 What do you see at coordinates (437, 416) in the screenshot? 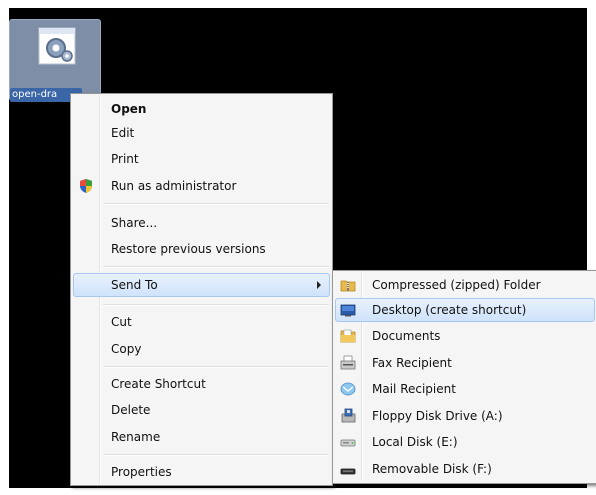
I see `menu-item-label: Floppy Disk Drive (A:)` at bounding box center [437, 416].